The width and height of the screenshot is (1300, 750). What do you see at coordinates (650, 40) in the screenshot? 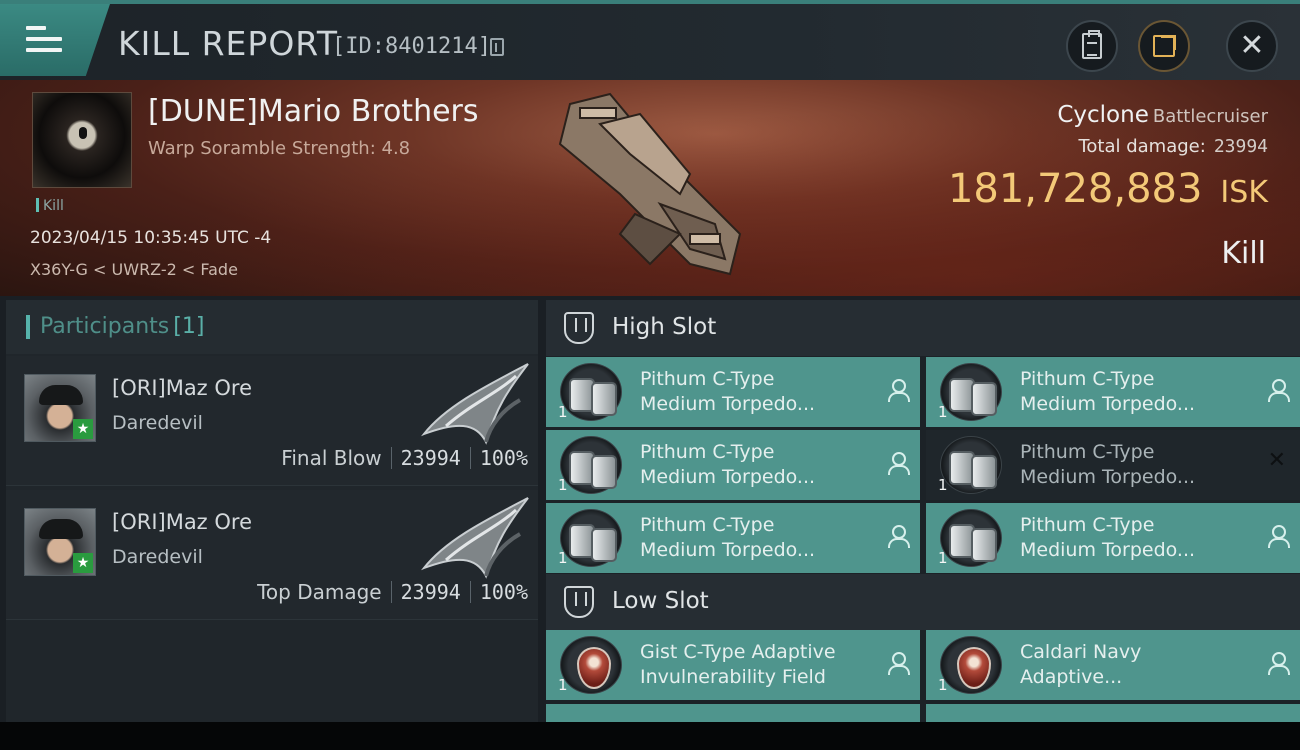
I see `header-bar: KILL REPORT [ID:8401214] ✕` at bounding box center [650, 40].